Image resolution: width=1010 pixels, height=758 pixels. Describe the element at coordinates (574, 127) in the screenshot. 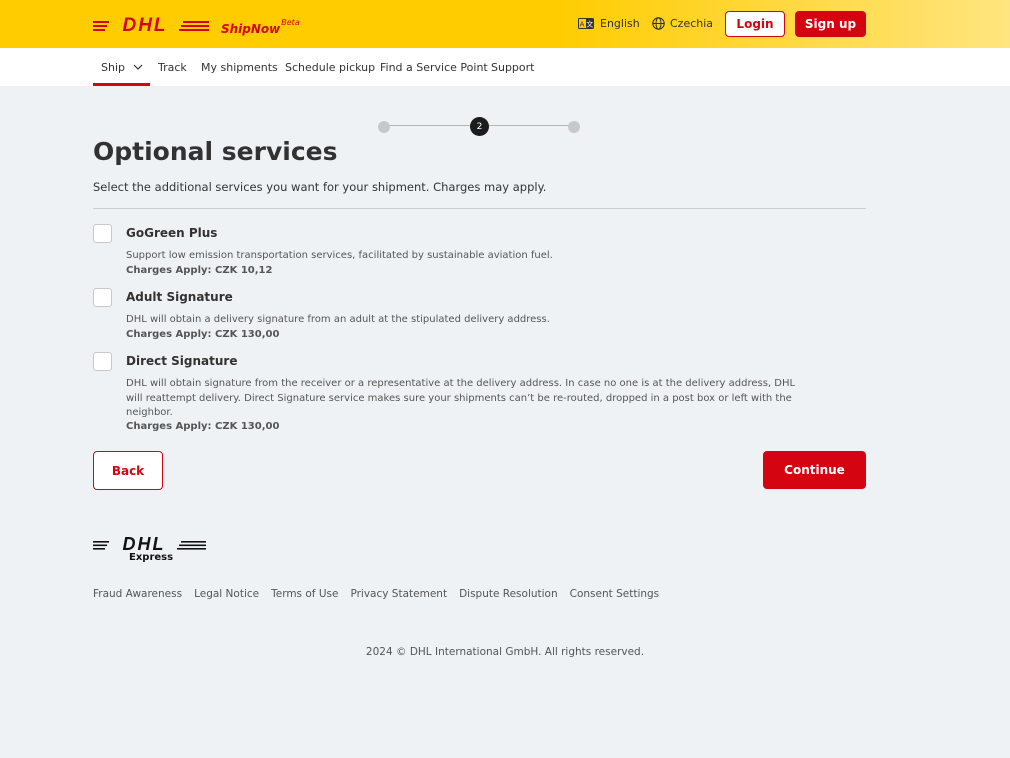

I see `step-3-dot` at that location.